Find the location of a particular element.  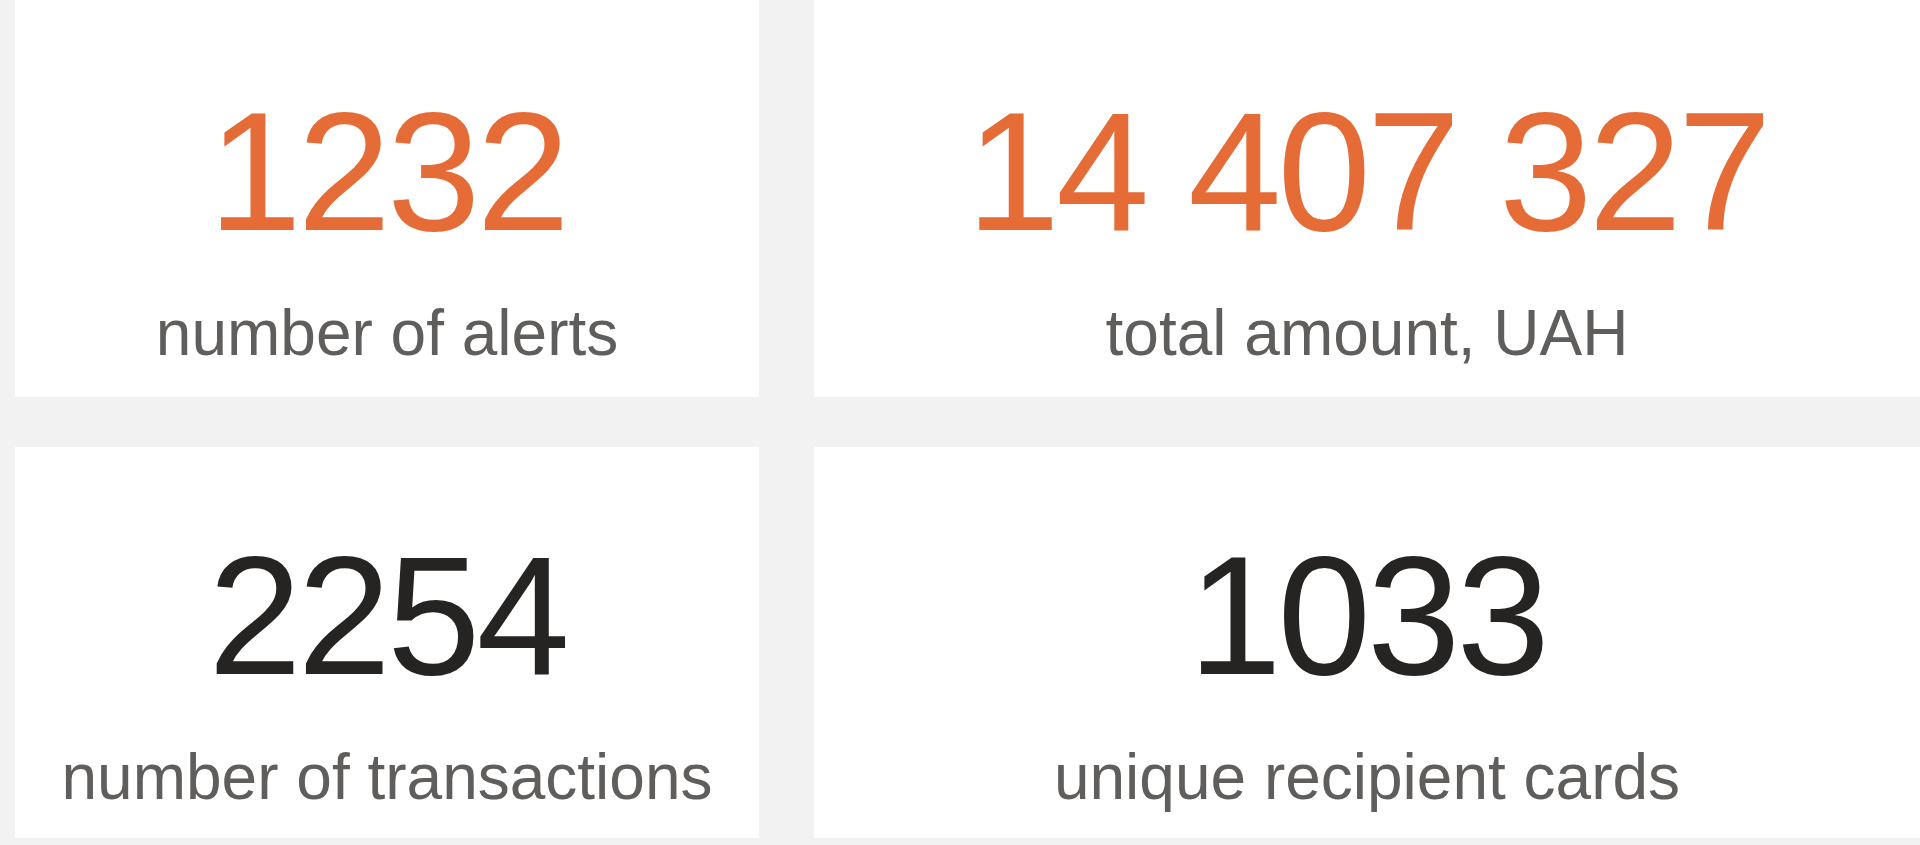

kpi-value: 1232 is located at coordinates (387, 172).